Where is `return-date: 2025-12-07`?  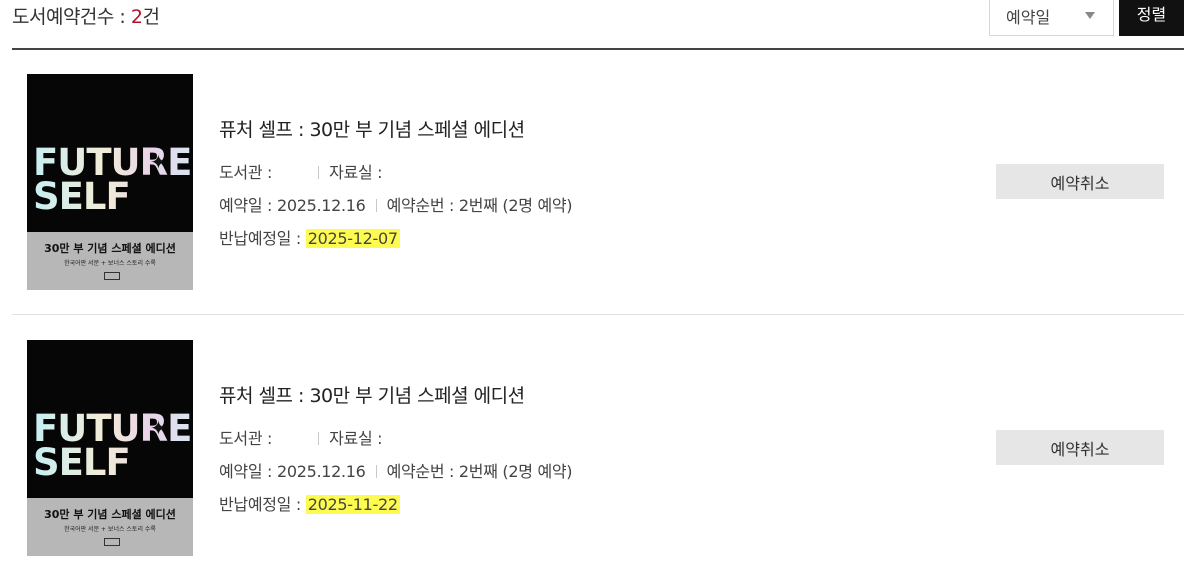 return-date: 2025-12-07 is located at coordinates (352, 238).